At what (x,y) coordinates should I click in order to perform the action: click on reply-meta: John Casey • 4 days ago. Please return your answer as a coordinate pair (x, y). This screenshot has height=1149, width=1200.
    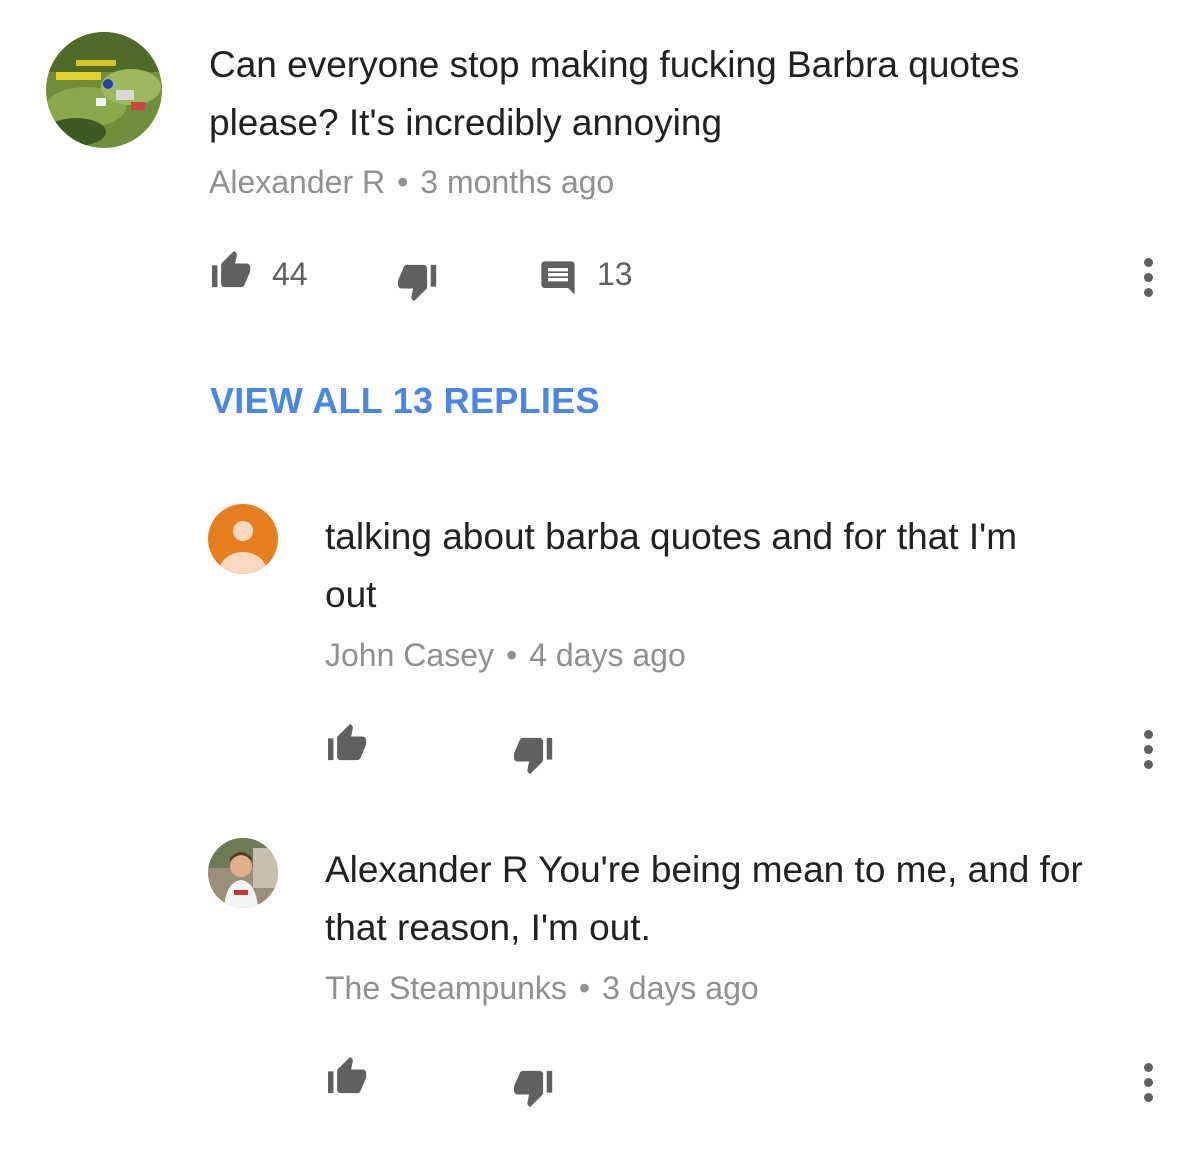
    Looking at the image, I should click on (505, 655).